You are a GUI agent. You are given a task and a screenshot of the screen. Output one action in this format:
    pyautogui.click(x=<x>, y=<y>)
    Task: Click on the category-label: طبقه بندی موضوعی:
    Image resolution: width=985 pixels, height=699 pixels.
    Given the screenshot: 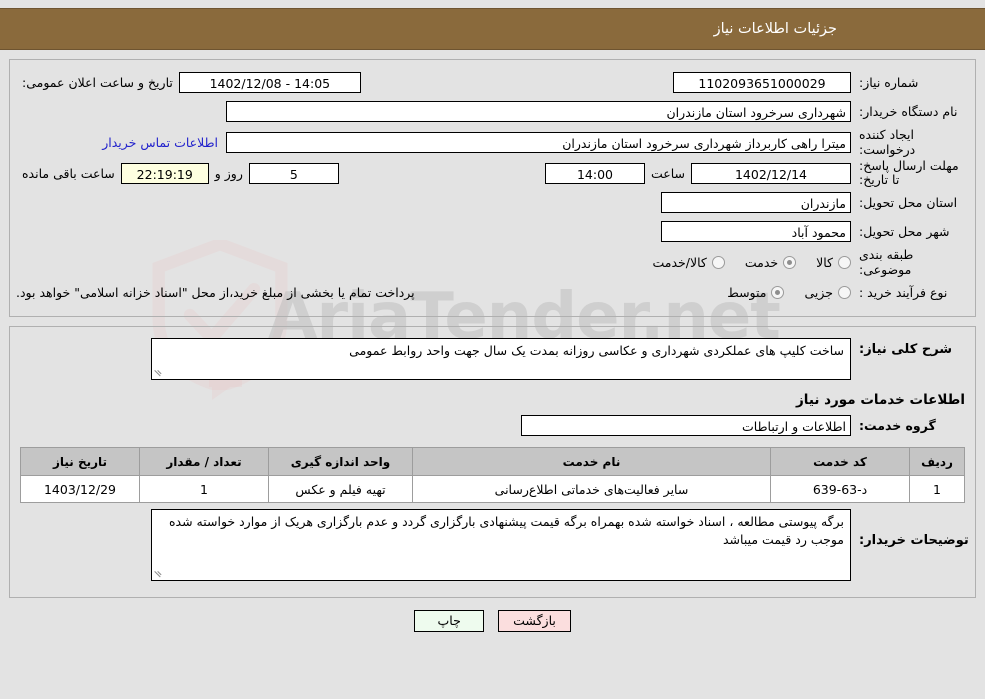 What is the action you would take?
    pyautogui.click(x=886, y=262)
    